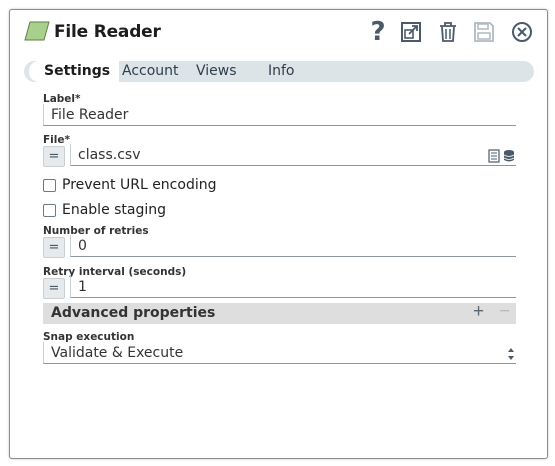  Describe the element at coordinates (279, 353) in the screenshot. I see `snap-execution-select: Validate & Execute` at that location.